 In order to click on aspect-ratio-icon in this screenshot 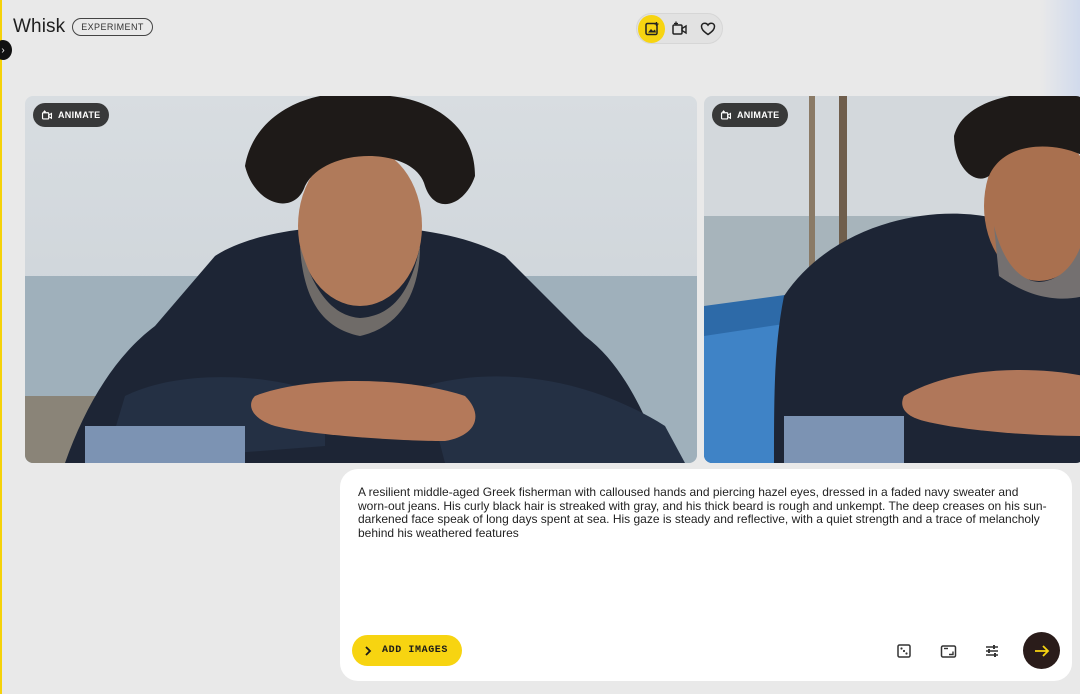, I will do `click(948, 651)`.